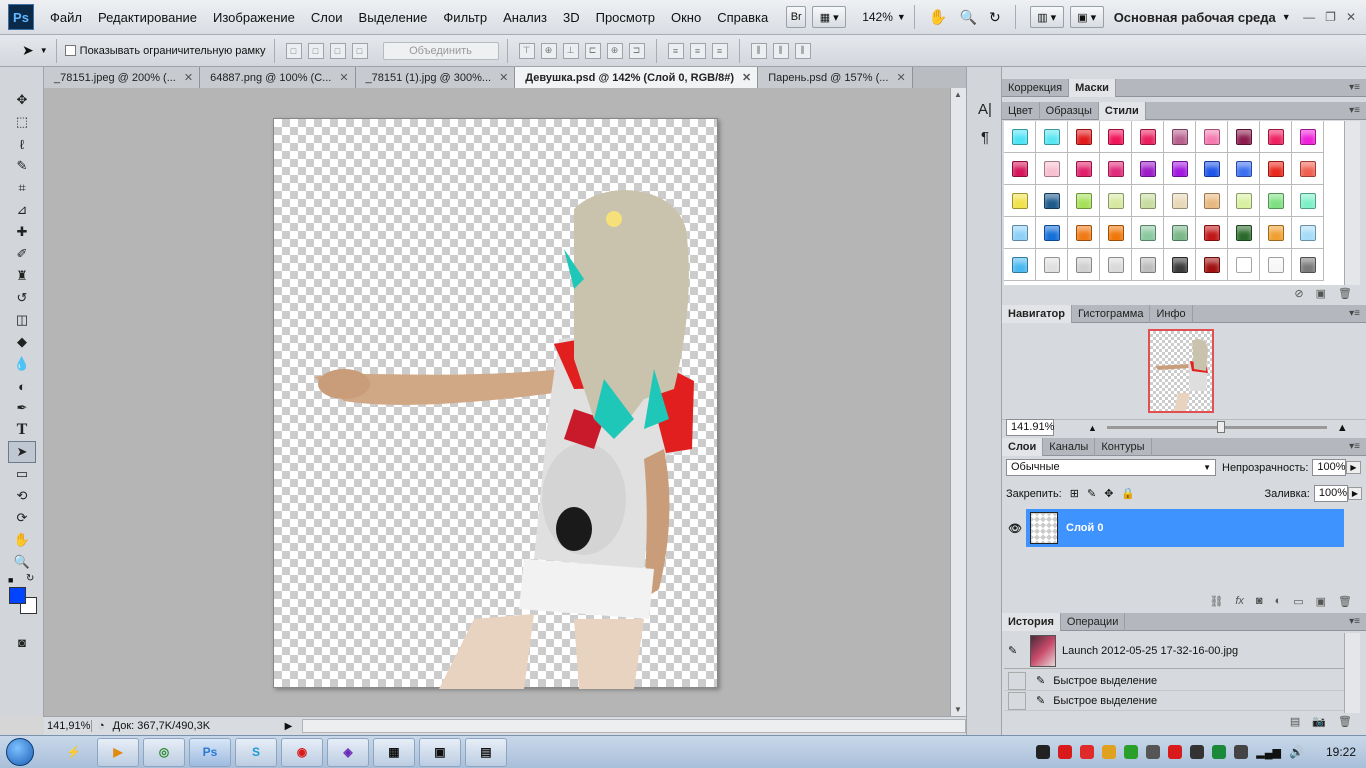 This screenshot has height=768, width=1366. I want to click on history-brush-tool-icon: ↺, so click(22, 298).